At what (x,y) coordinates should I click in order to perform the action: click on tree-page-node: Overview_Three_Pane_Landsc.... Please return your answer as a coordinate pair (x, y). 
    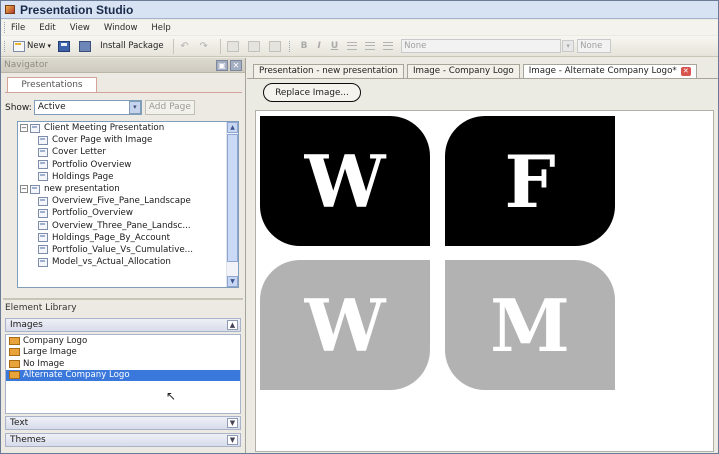
    Looking at the image, I should click on (128, 226).